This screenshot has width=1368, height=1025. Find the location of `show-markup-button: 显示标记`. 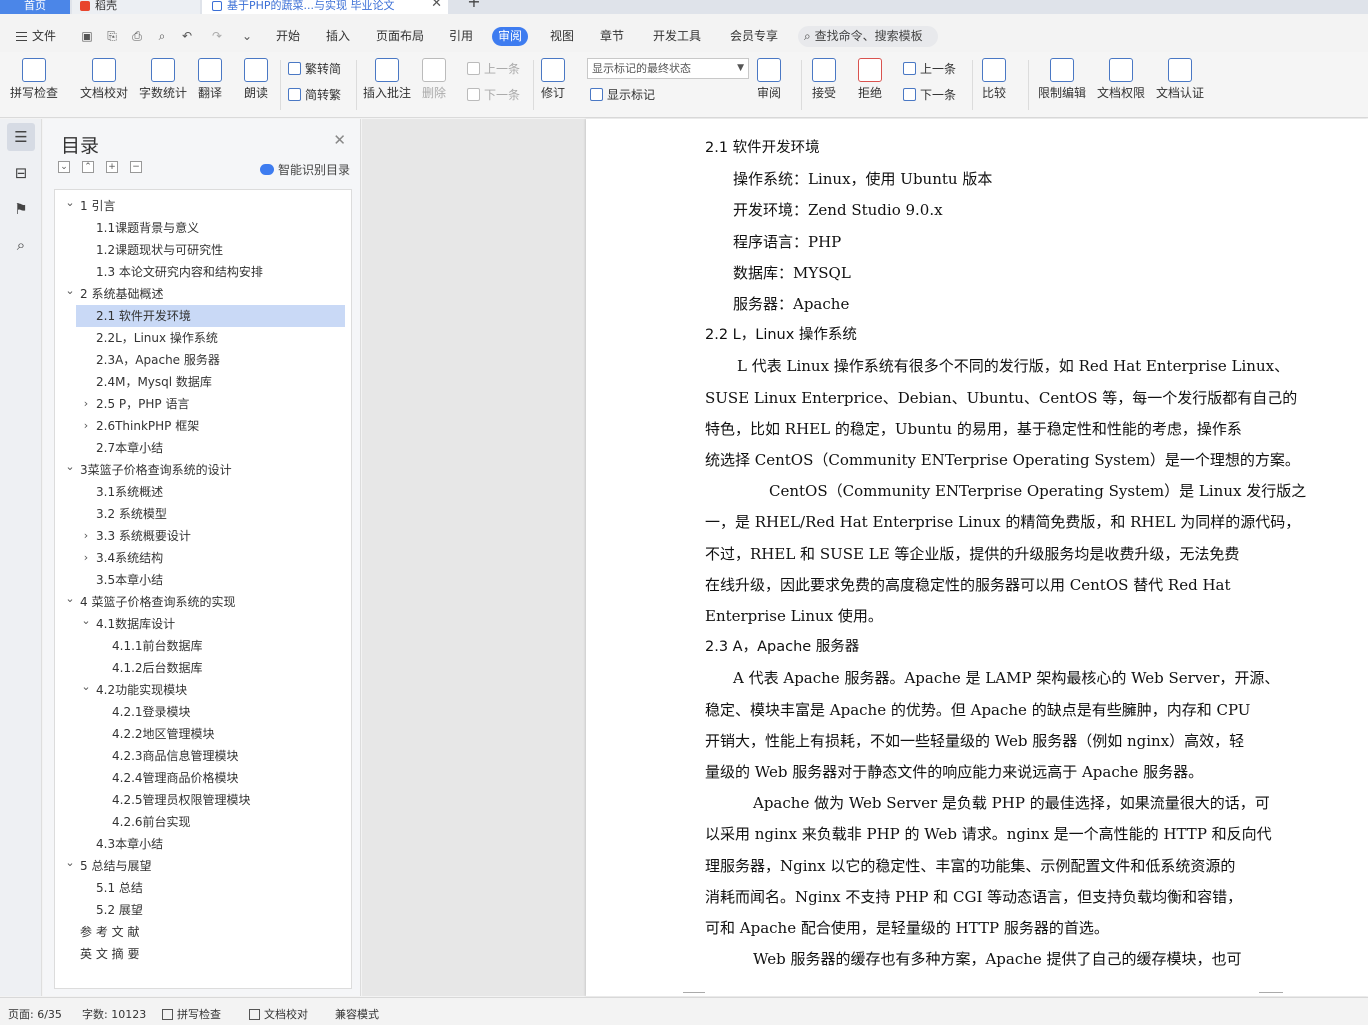

show-markup-button: 显示标记 is located at coordinates (622, 95).